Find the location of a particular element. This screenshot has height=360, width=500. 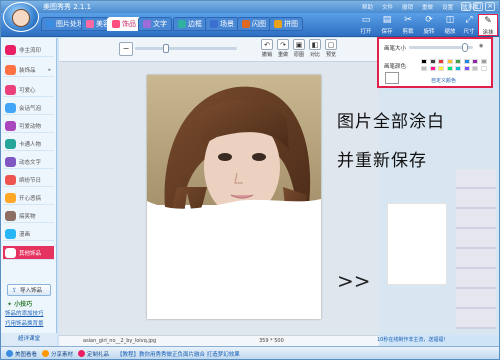

open-button: ▭ 打开 is located at coordinates (366, 25).